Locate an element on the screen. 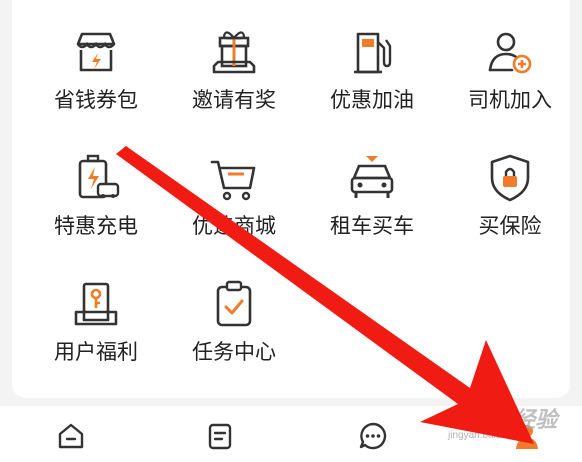 The width and height of the screenshot is (582, 462). car-icon is located at coordinates (372, 177).